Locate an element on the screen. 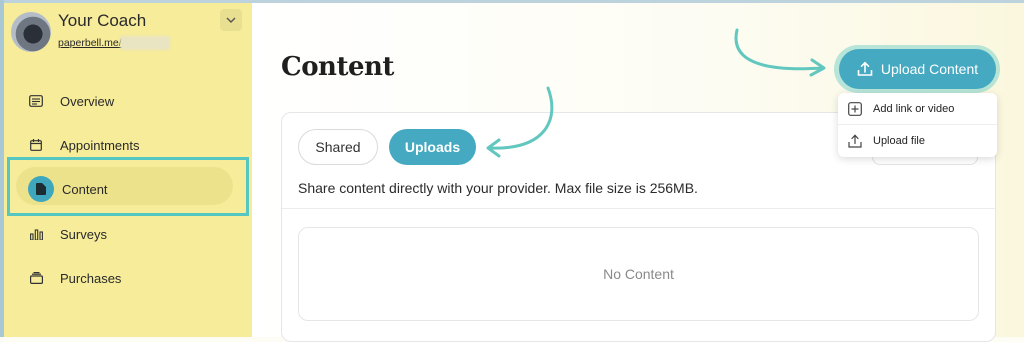 This screenshot has width=1024, height=342. sidebar-item-purchases: Purchases is located at coordinates (74, 278).